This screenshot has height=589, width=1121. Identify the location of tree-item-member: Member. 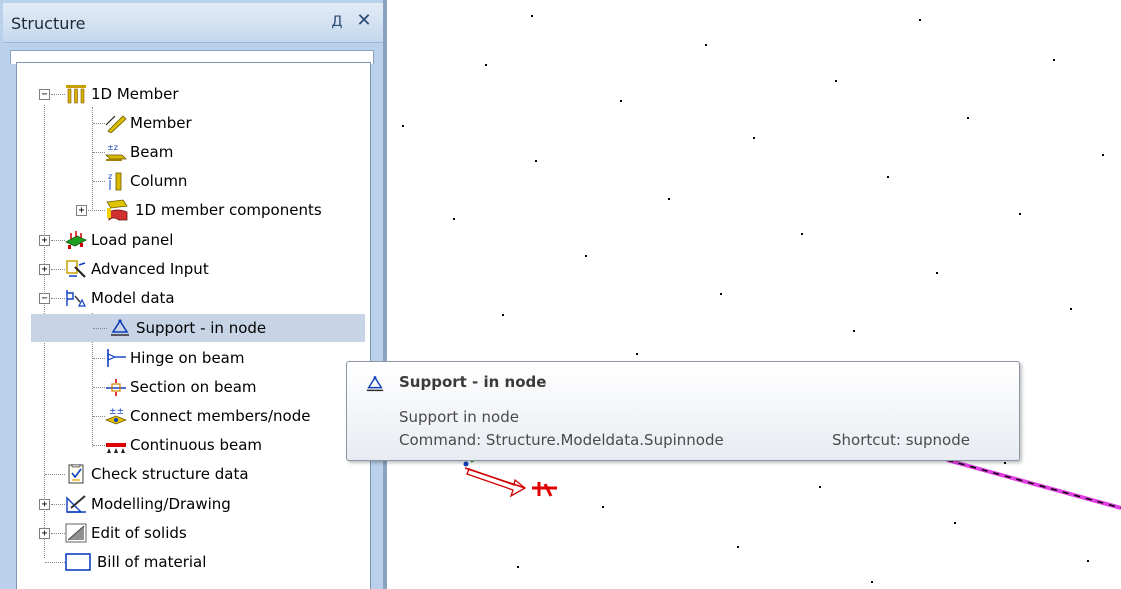
(193, 123).